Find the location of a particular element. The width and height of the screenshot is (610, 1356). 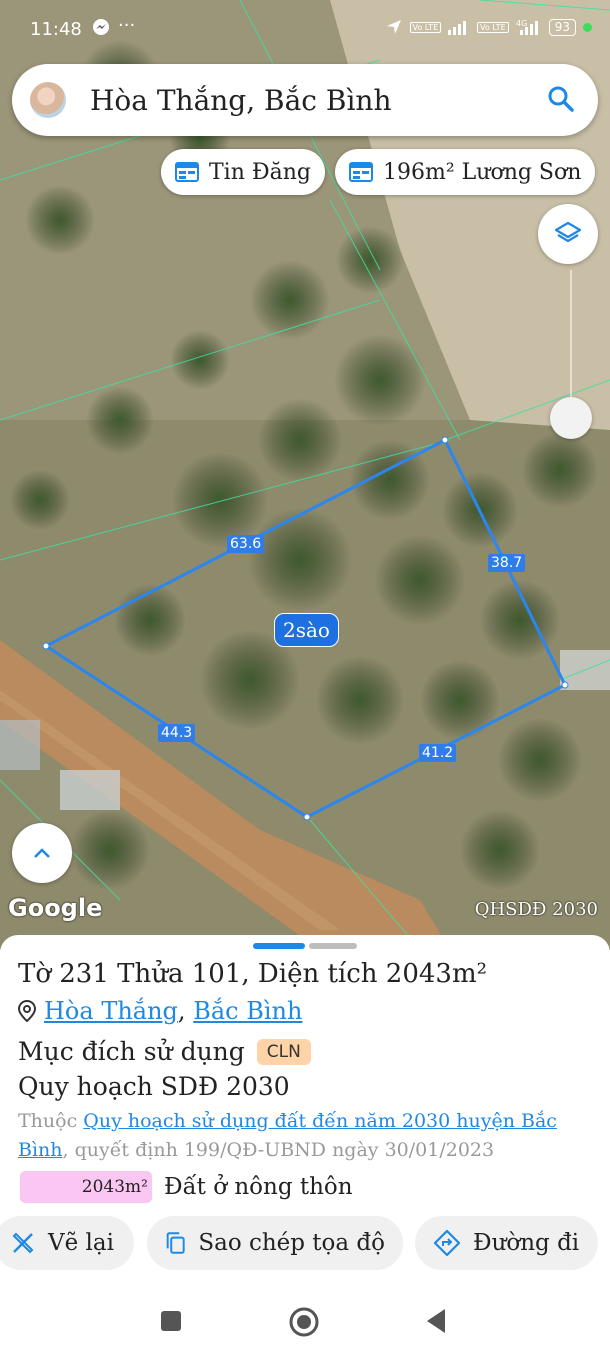

status-icons: Vo LTE Vo LTE 4G 93 is located at coordinates (488, 27).